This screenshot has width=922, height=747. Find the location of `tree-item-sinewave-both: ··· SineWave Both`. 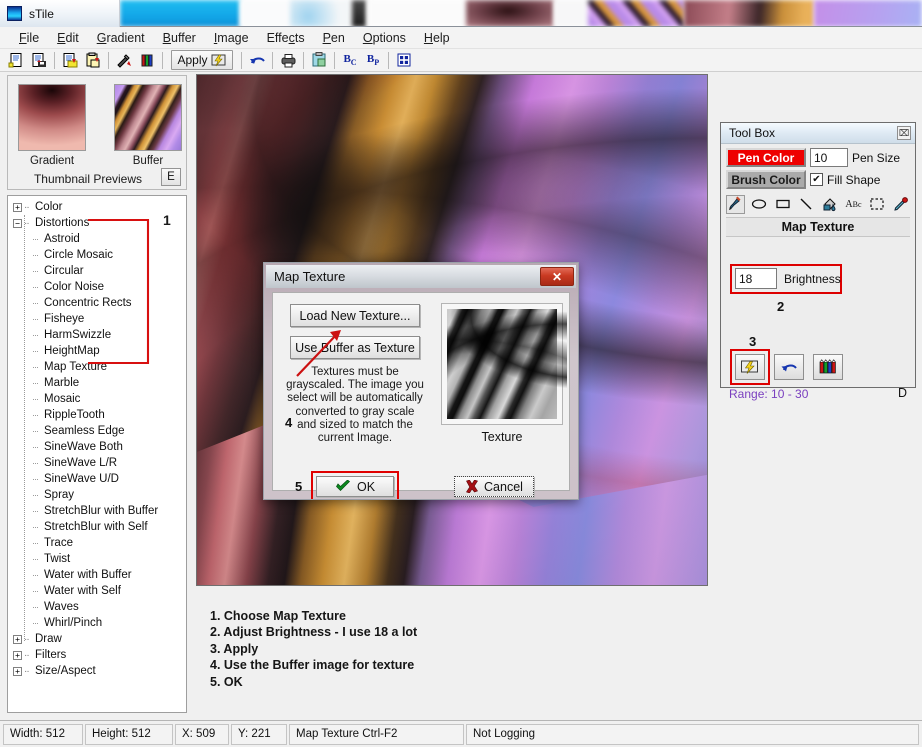

tree-item-sinewave-both: ··· SineWave Both is located at coordinates (97, 447).